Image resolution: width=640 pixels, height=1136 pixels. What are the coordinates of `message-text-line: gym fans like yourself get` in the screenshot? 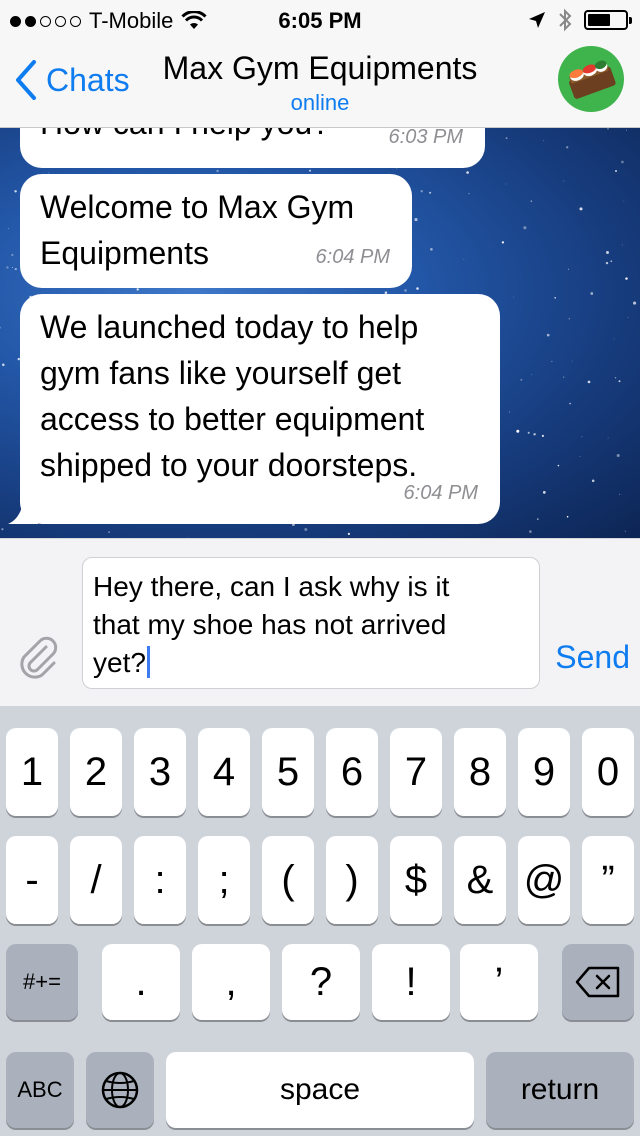 It's located at (221, 373).